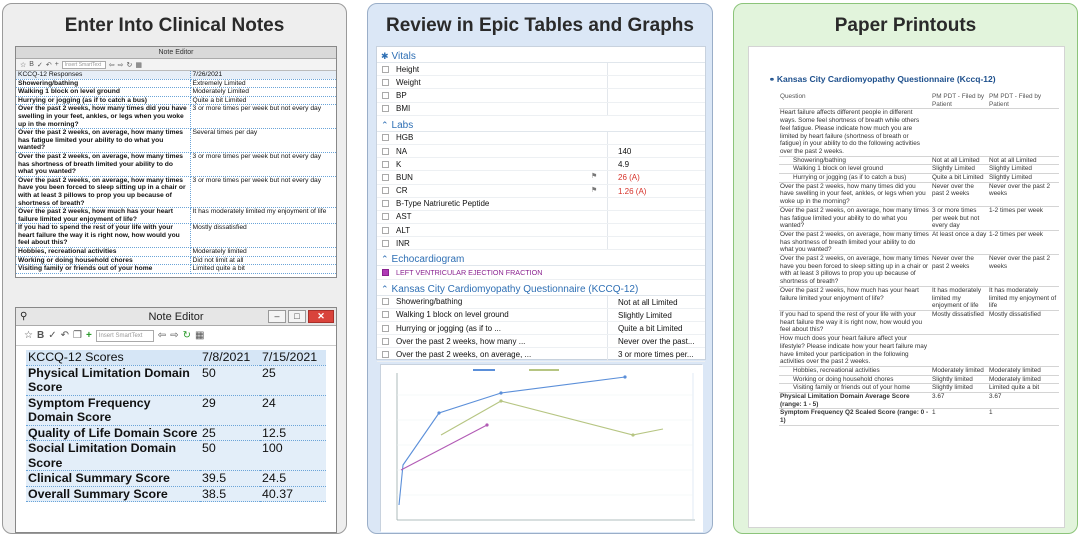  I want to click on answer-cell: Slightly limited, so click(959, 388).